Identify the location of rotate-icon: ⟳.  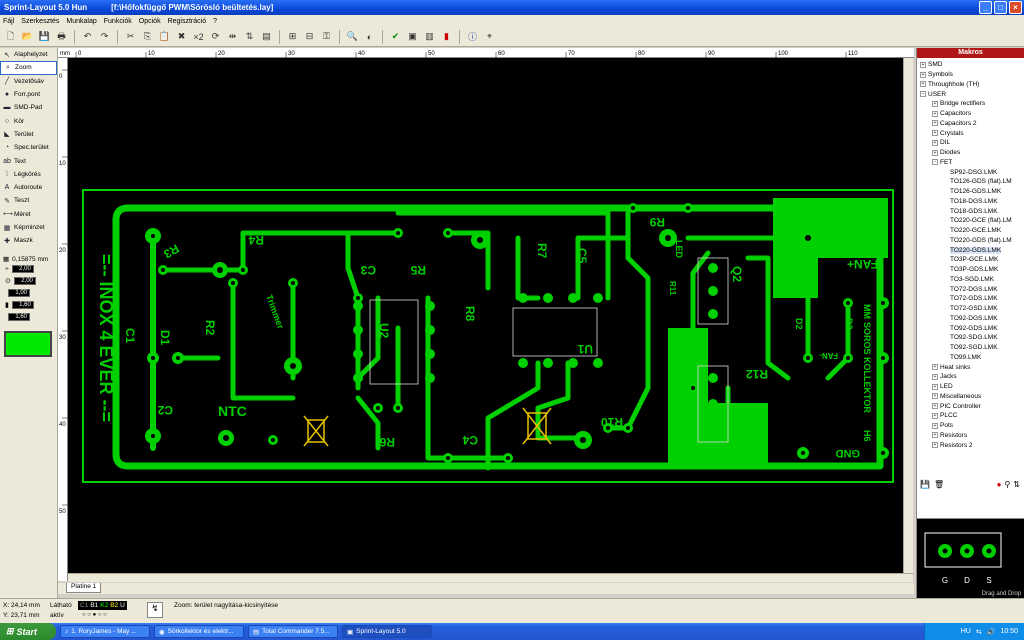
(215, 36).